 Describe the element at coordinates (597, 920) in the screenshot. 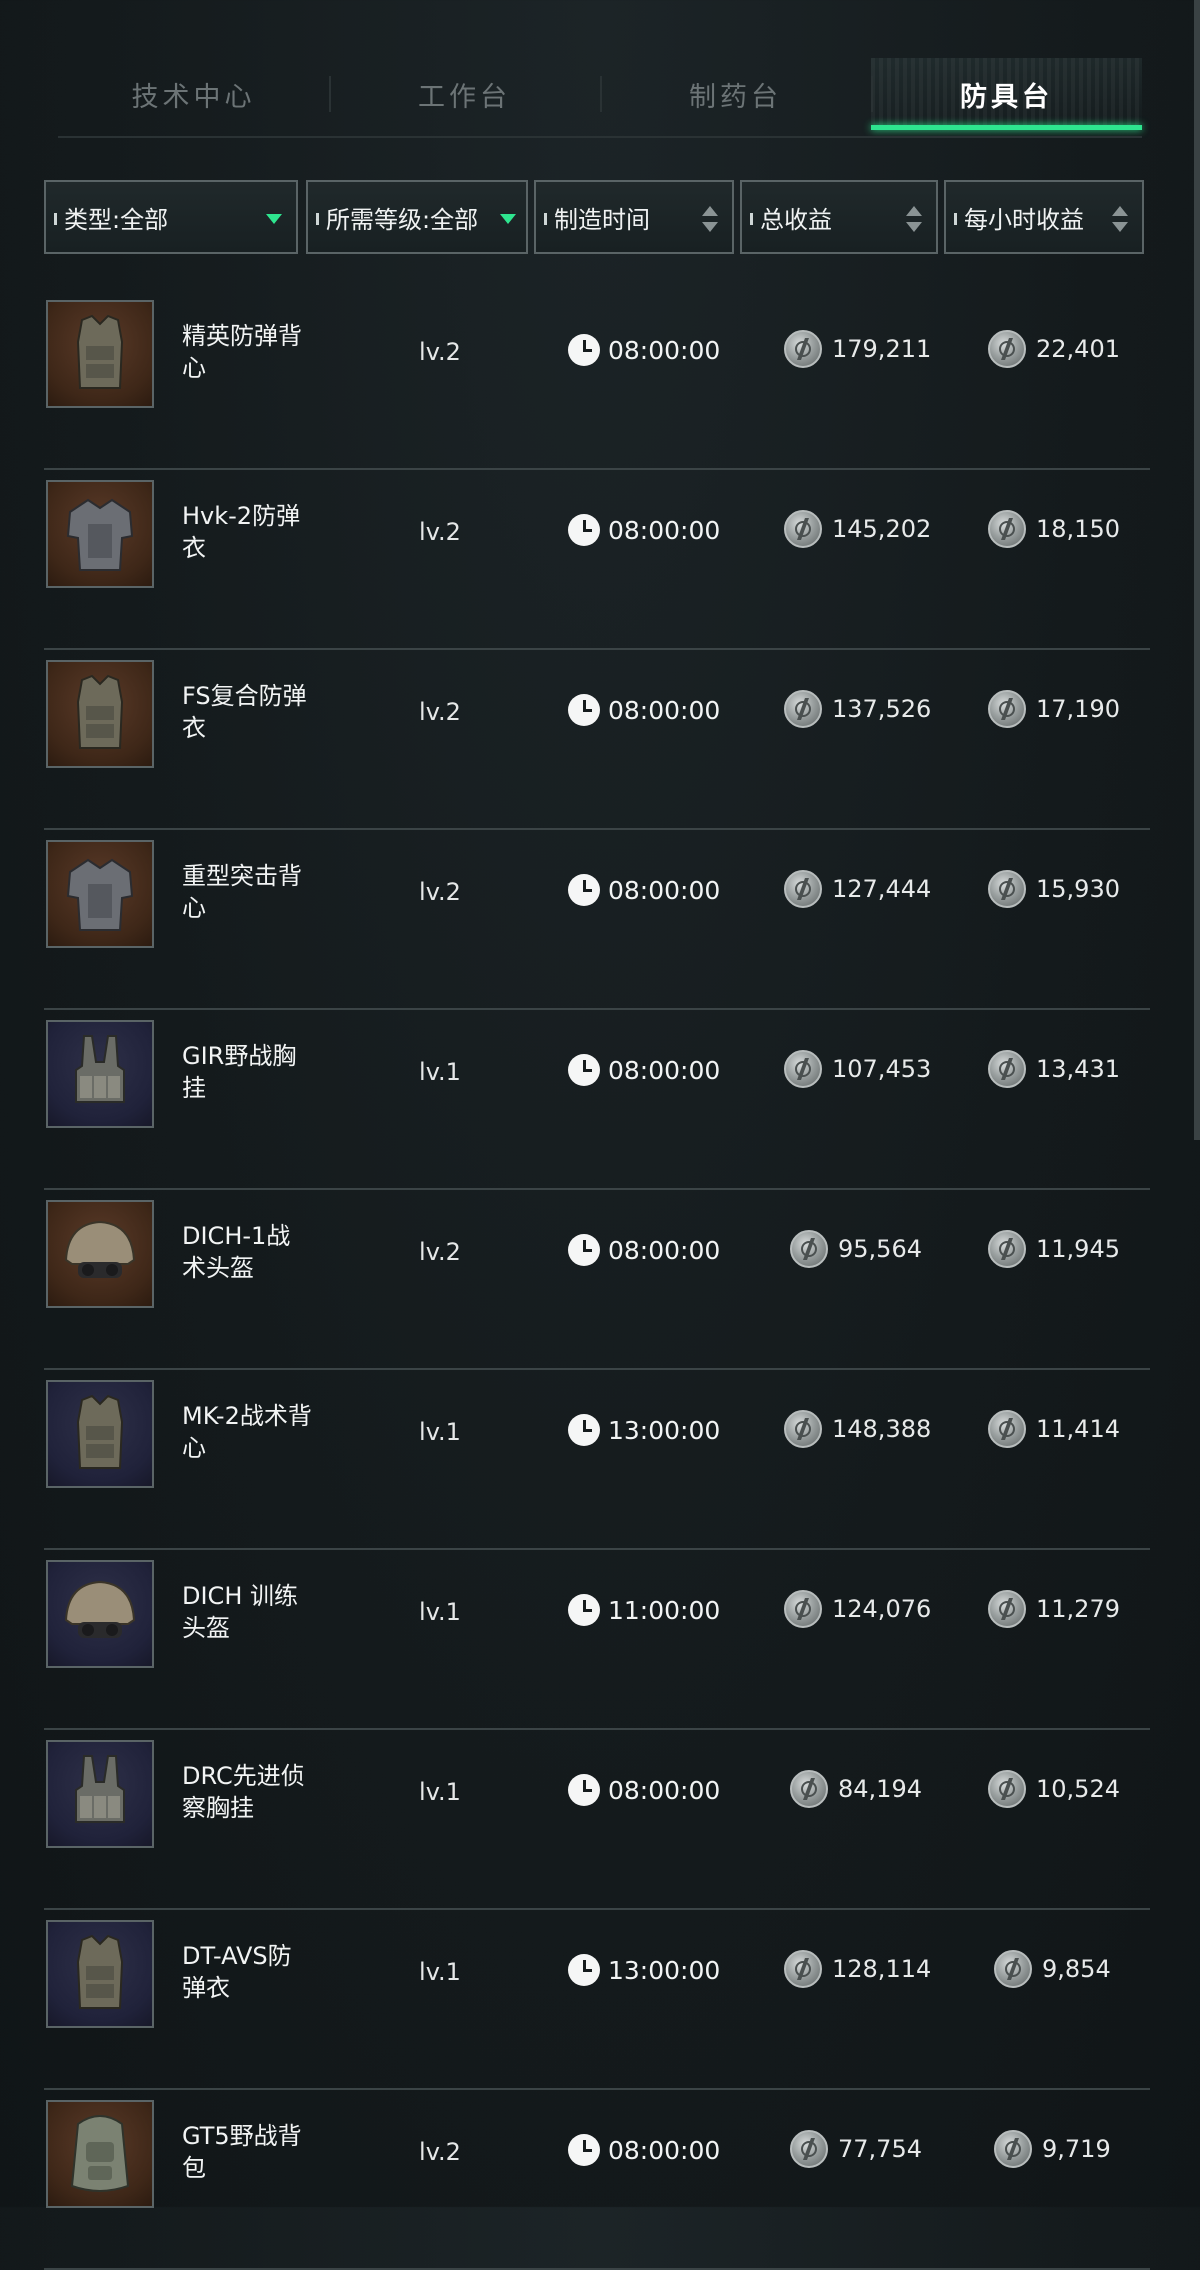

I see `item-row: 重型突击背心 lv.2 08:00:00 127,444 15,930` at that location.